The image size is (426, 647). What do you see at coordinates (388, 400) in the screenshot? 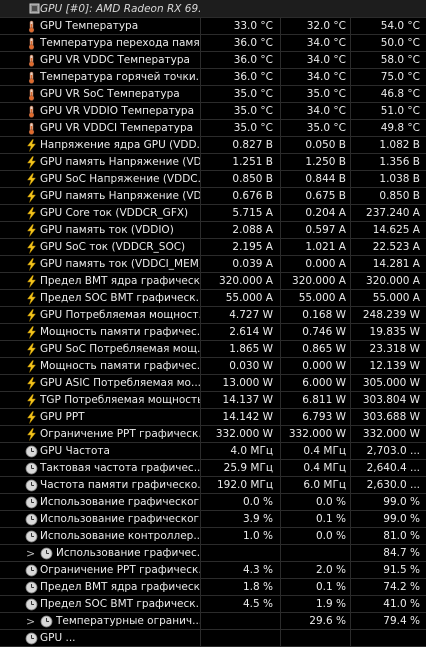
I see `sensor-max-value: 303.804 W` at bounding box center [388, 400].